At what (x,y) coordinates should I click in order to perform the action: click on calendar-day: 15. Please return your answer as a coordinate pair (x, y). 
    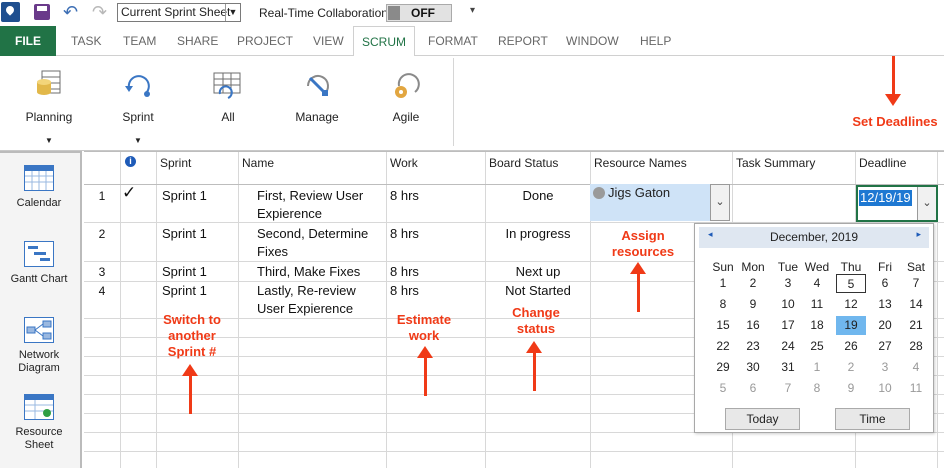
    Looking at the image, I should click on (723, 325).